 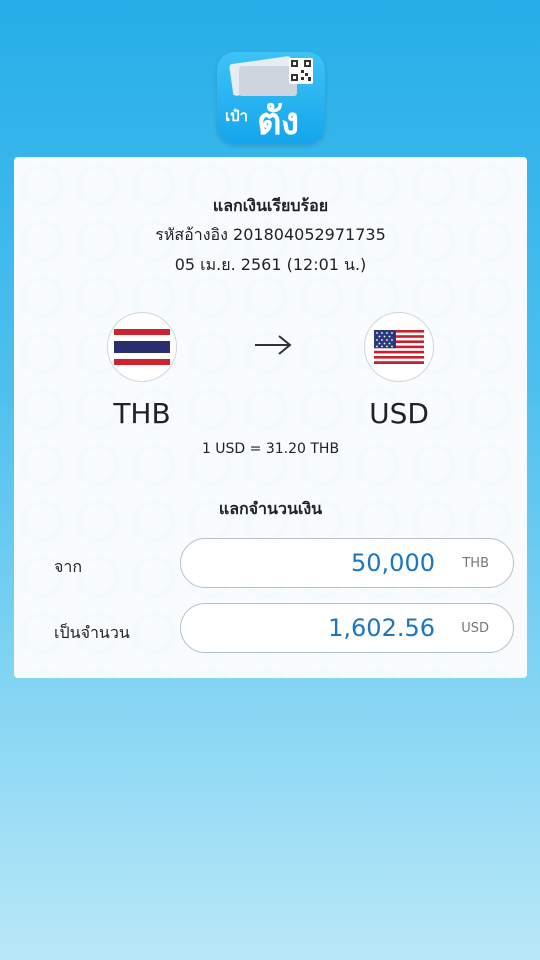 What do you see at coordinates (399, 347) in the screenshot?
I see `usa-flag-icon` at bounding box center [399, 347].